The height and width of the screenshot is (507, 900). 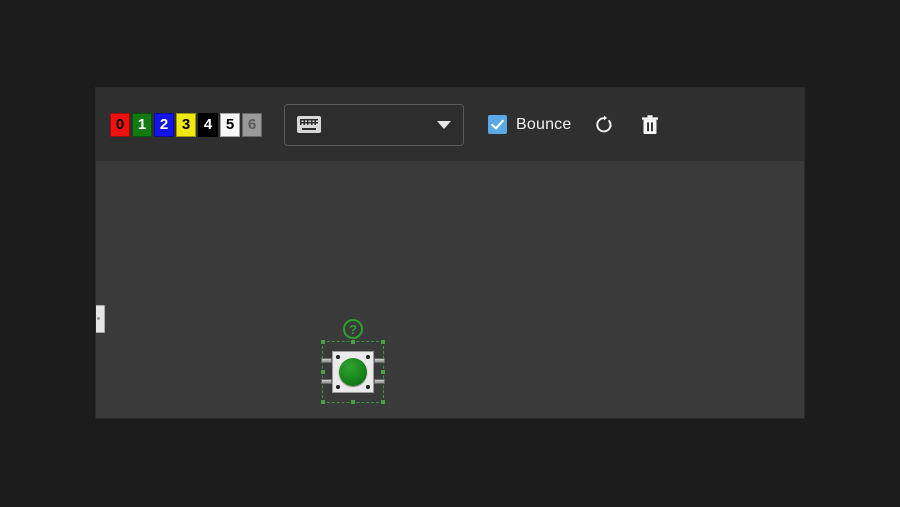 I want to click on keyboard-mode-dropdown, so click(x=374, y=124).